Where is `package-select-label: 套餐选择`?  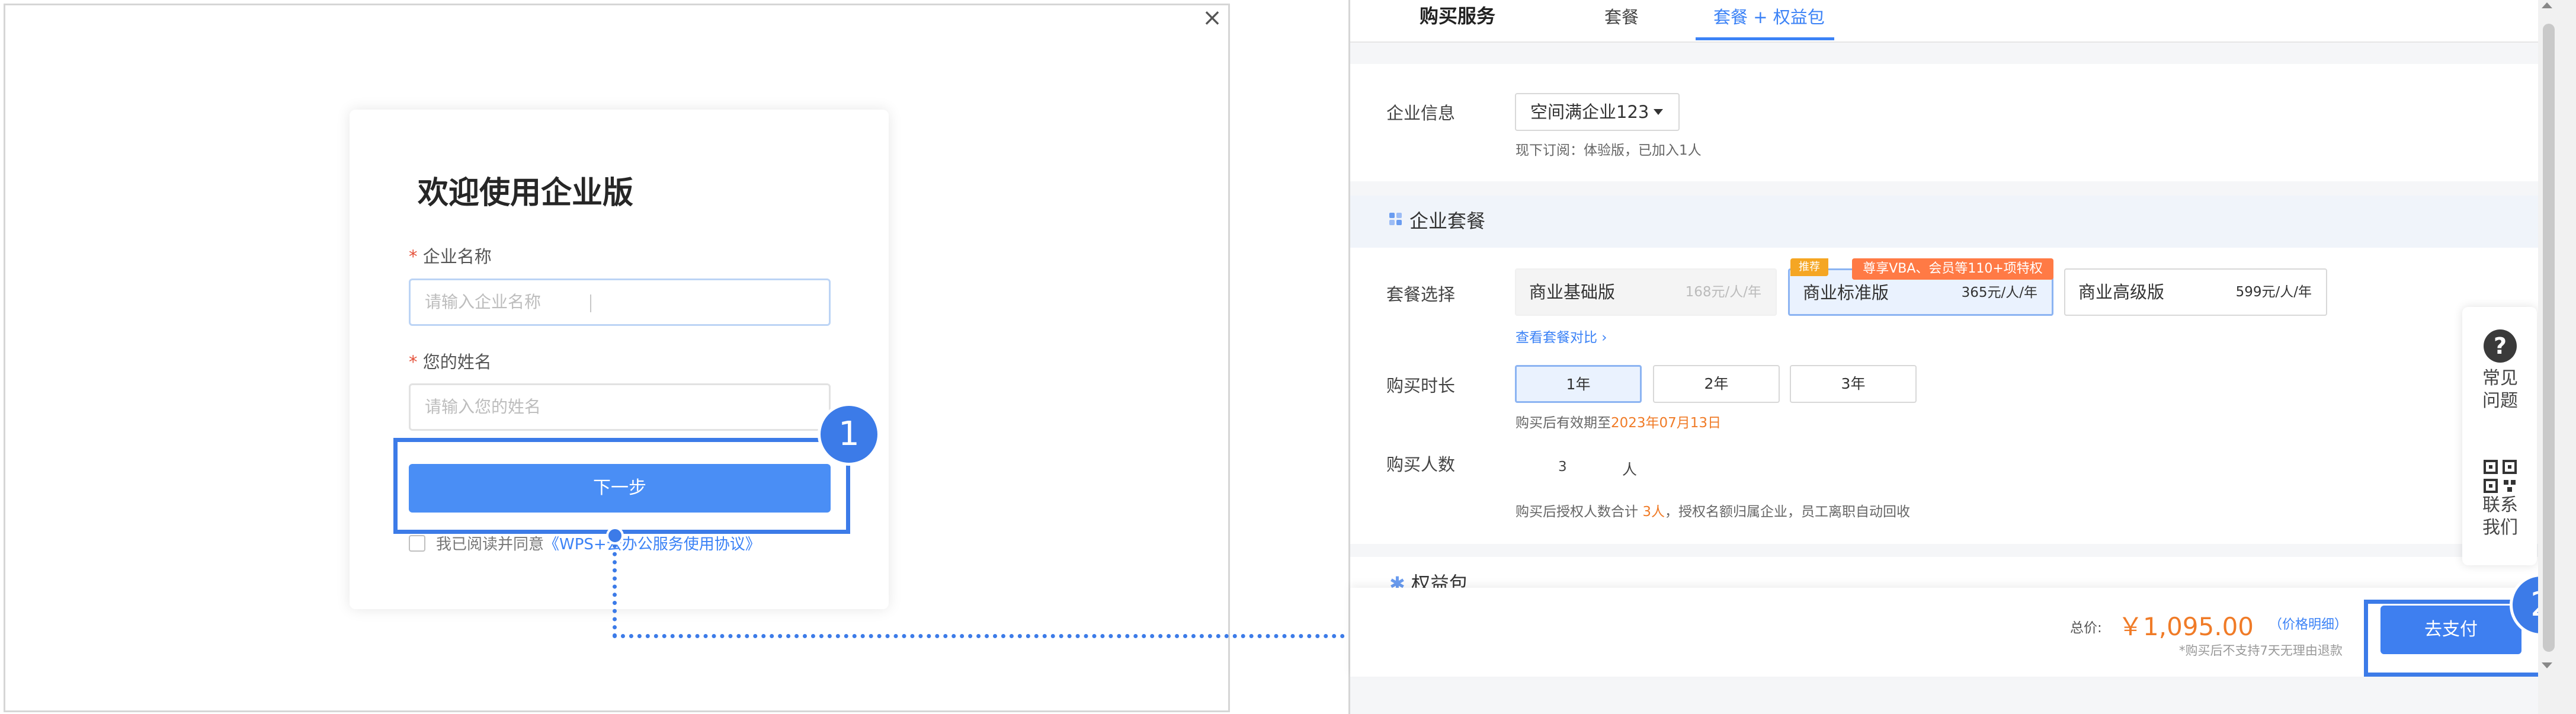
package-select-label: 套餐选择 is located at coordinates (1421, 294).